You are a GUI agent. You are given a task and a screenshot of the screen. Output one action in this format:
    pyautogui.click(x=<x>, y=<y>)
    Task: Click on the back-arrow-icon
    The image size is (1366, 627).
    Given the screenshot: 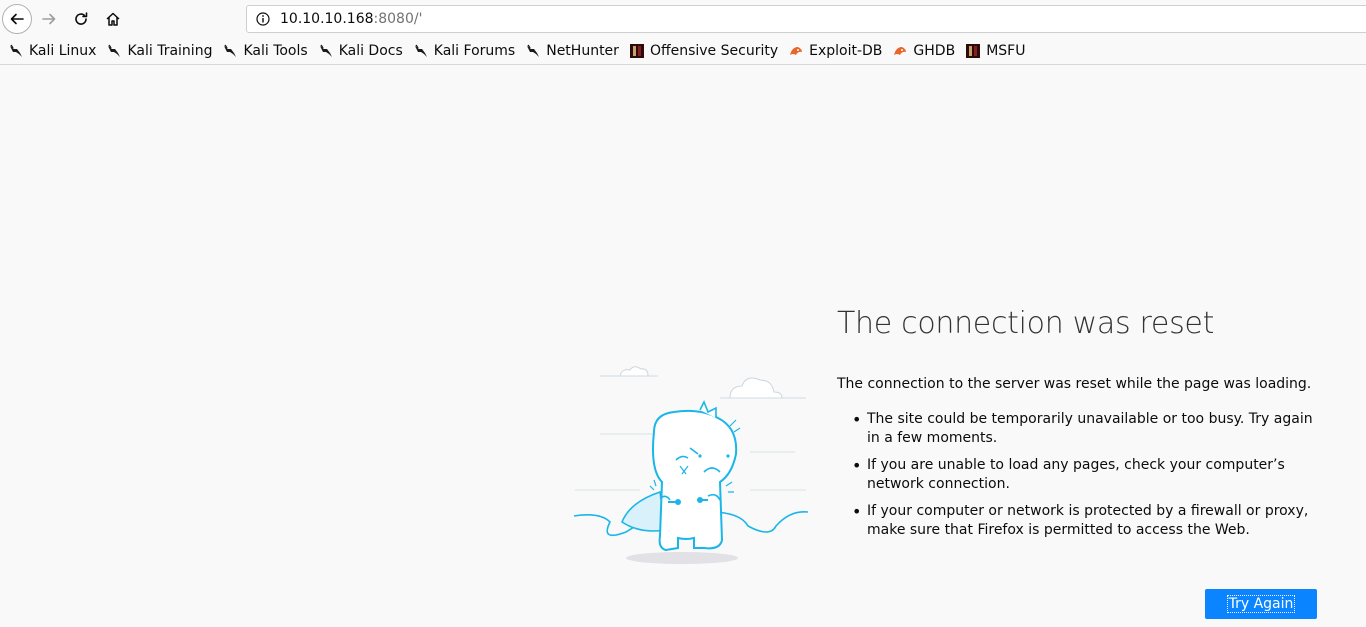 What is the action you would take?
    pyautogui.click(x=17, y=19)
    